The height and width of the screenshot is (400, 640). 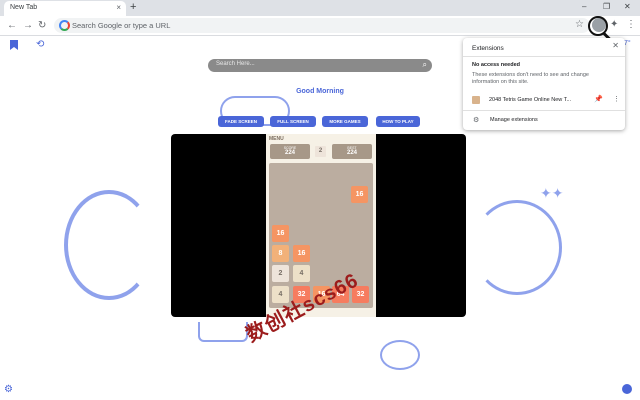 I want to click on how-to-play-label: HOW TO PLAY, so click(x=398, y=121).